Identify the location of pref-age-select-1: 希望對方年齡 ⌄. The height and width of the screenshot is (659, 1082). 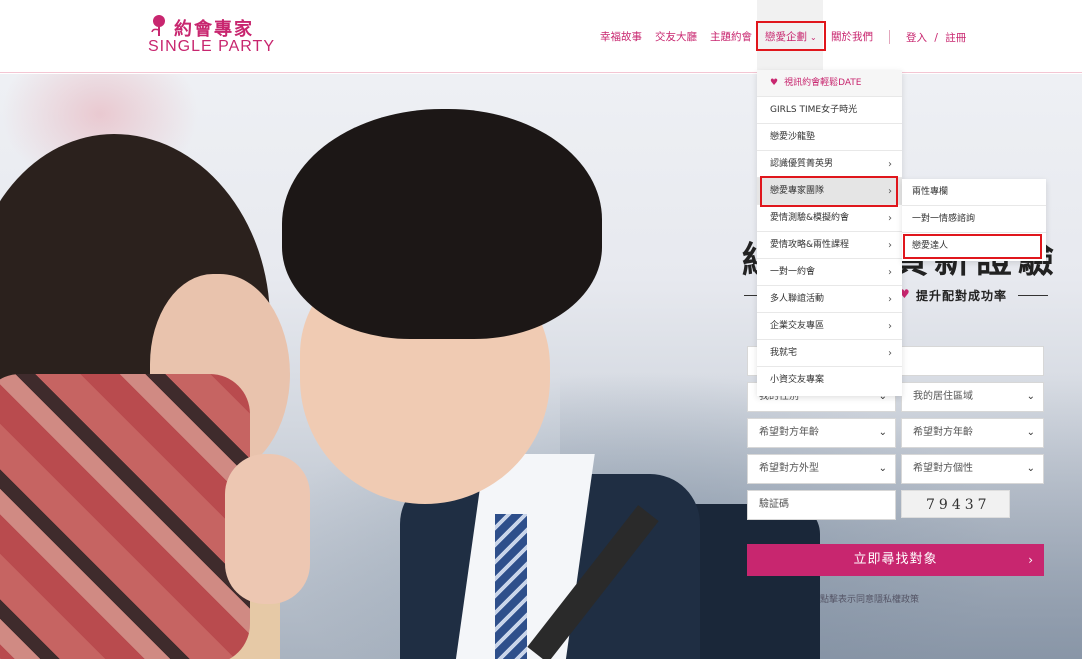
(821, 433).